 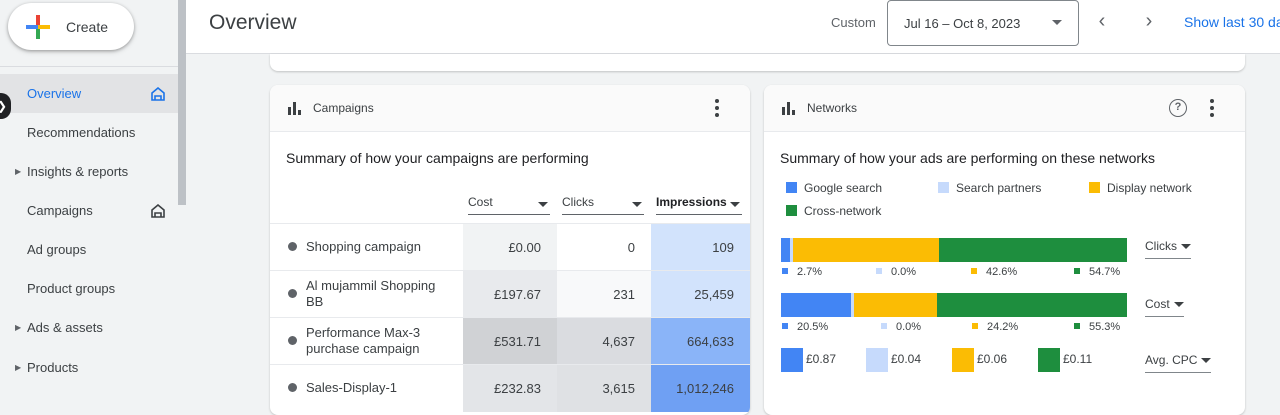 I want to click on date-range-type: Custom, so click(x=853, y=22).